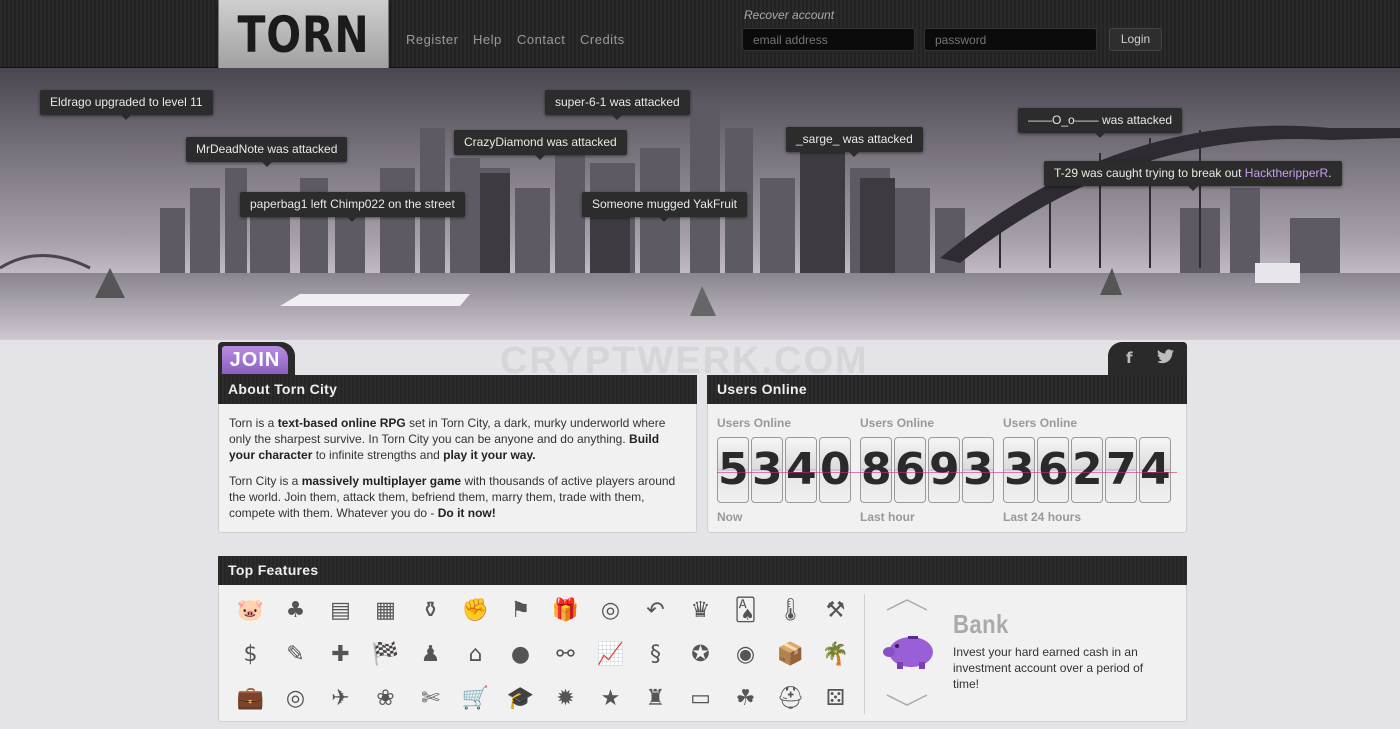 The image size is (1400, 729). I want to click on sun-icon: ✹, so click(565, 704).